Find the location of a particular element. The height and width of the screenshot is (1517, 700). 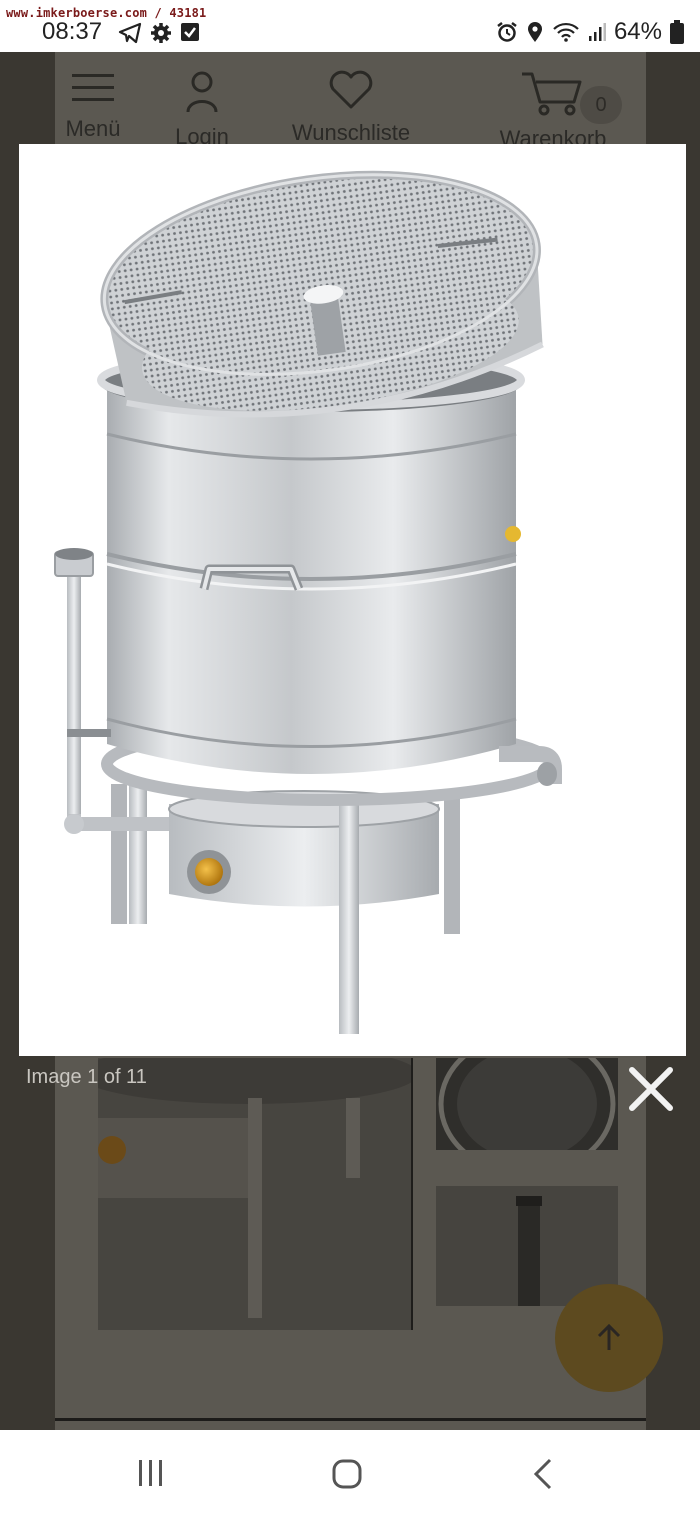

close-icon is located at coordinates (651, 1089).